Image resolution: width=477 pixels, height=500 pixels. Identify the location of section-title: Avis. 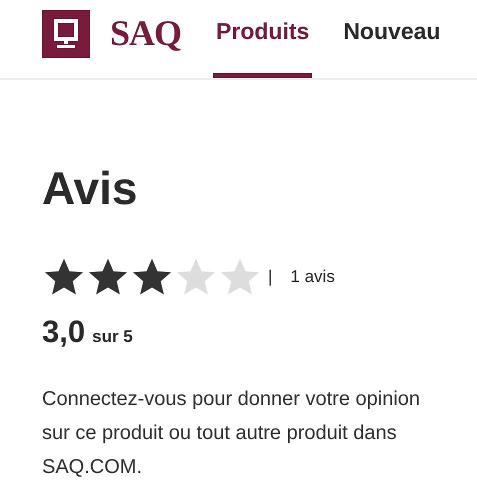
(90, 188).